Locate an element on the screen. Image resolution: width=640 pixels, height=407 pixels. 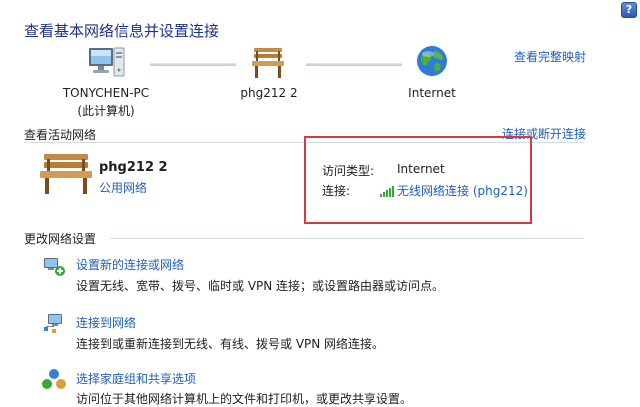
new-connection-icon is located at coordinates (54, 266).